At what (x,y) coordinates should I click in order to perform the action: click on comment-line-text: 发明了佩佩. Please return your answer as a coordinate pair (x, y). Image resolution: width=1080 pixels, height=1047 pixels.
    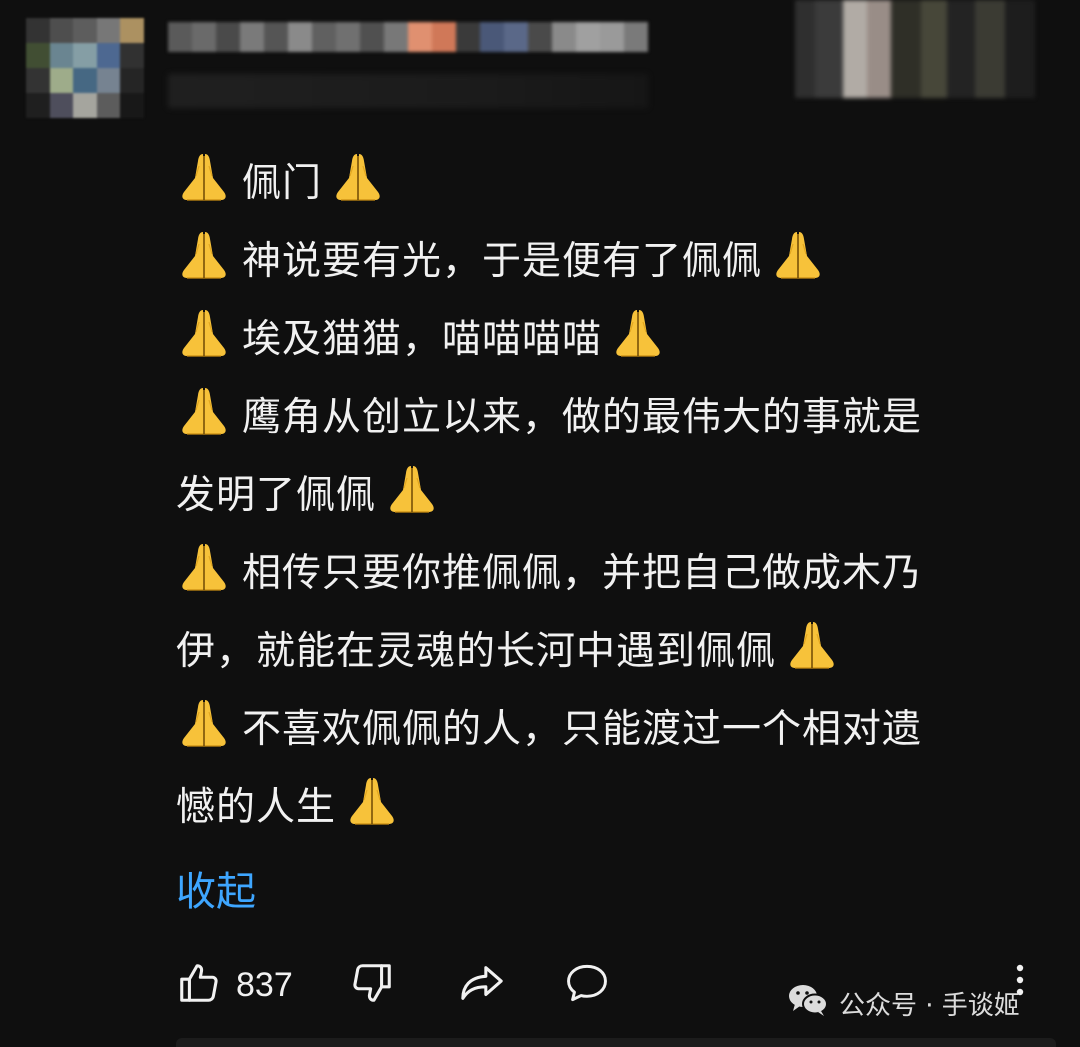
    Looking at the image, I should click on (276, 495).